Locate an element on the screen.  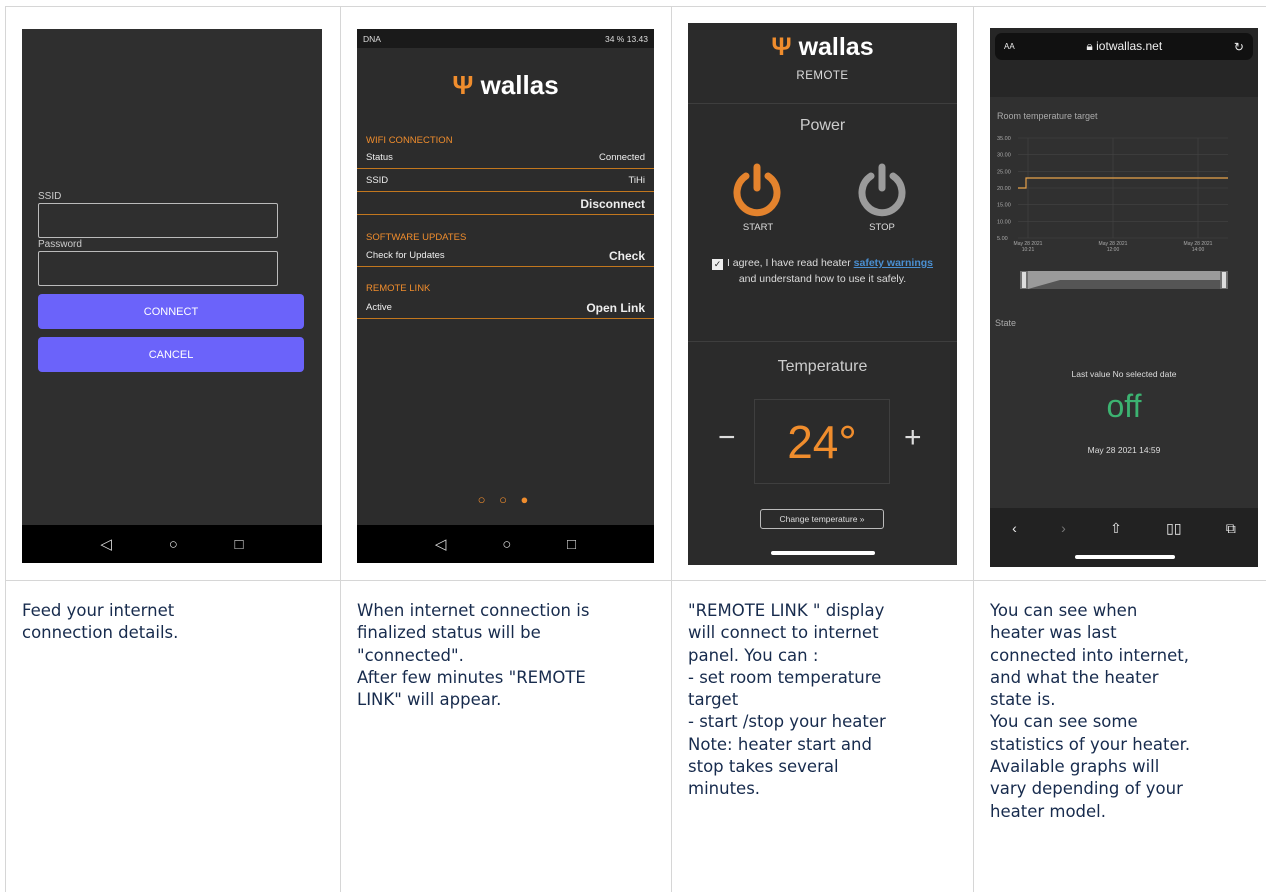
ssid-label: SSID is located at coordinates (50, 196).